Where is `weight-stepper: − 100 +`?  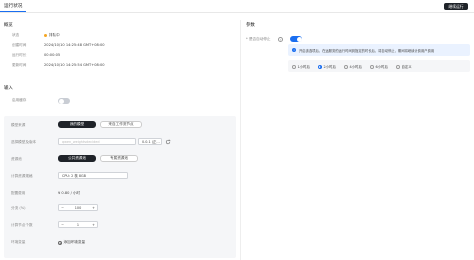 weight-stepper: − 100 + is located at coordinates (78, 207).